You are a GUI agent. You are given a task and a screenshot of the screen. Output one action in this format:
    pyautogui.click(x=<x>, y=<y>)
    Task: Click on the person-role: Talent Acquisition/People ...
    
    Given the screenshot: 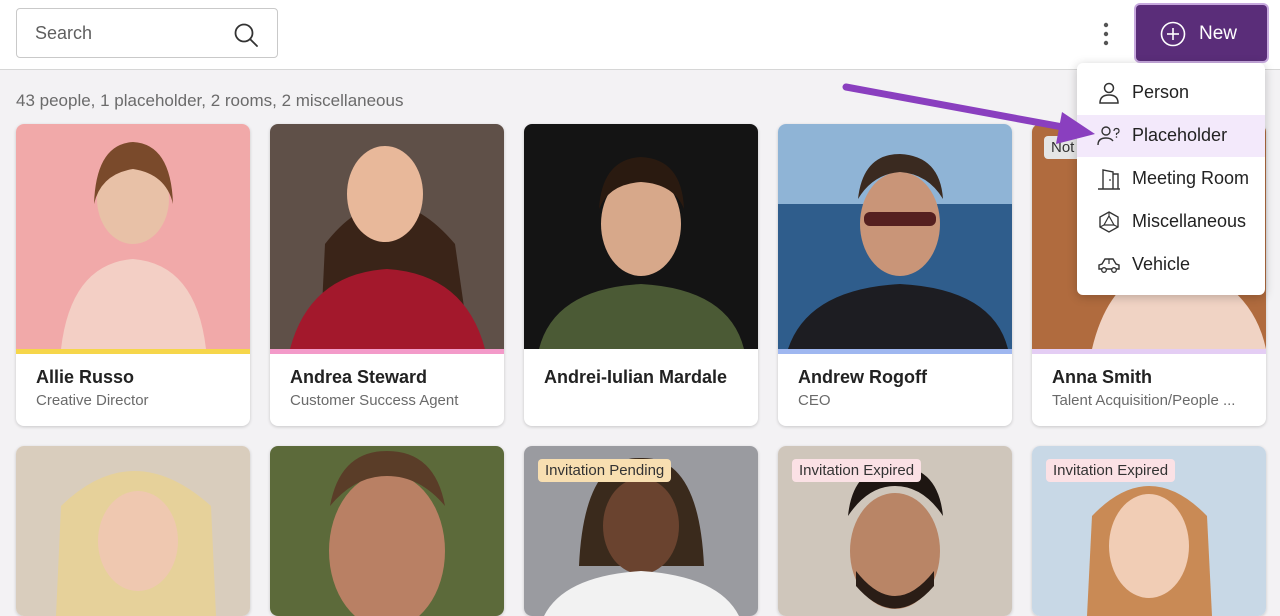 What is the action you would take?
    pyautogui.click(x=1144, y=400)
    